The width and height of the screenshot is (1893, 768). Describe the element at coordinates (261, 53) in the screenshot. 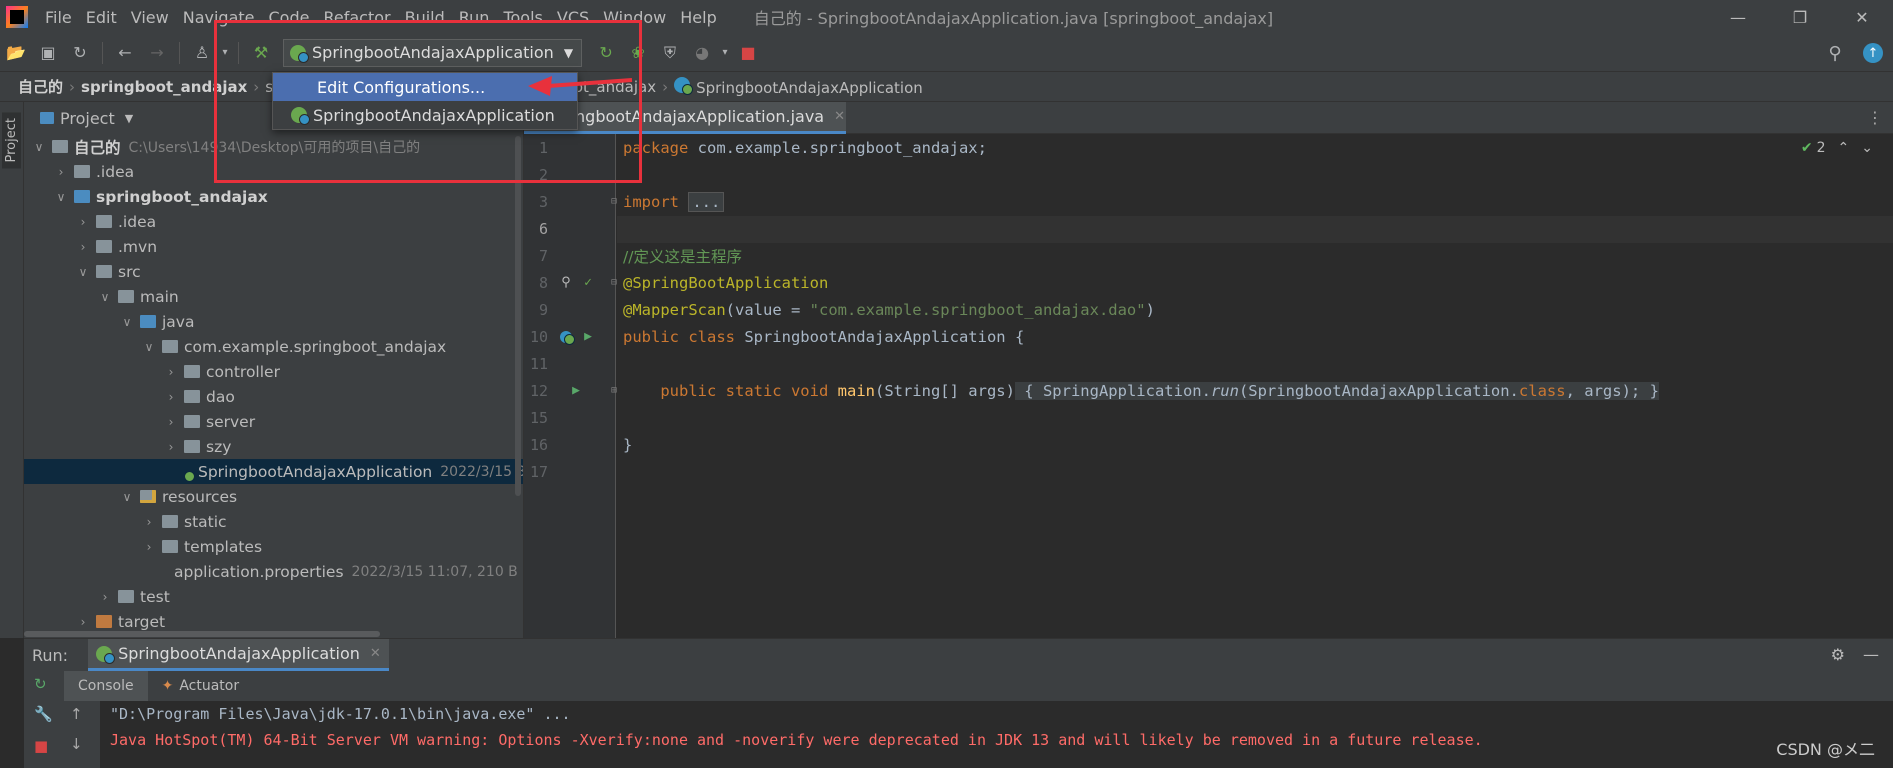

I see `build-hammer-icon: ⚒` at that location.